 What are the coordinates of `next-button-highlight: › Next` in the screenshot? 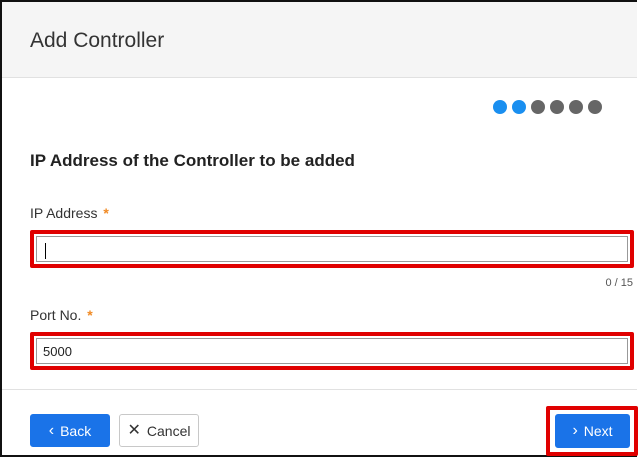 It's located at (592, 431).